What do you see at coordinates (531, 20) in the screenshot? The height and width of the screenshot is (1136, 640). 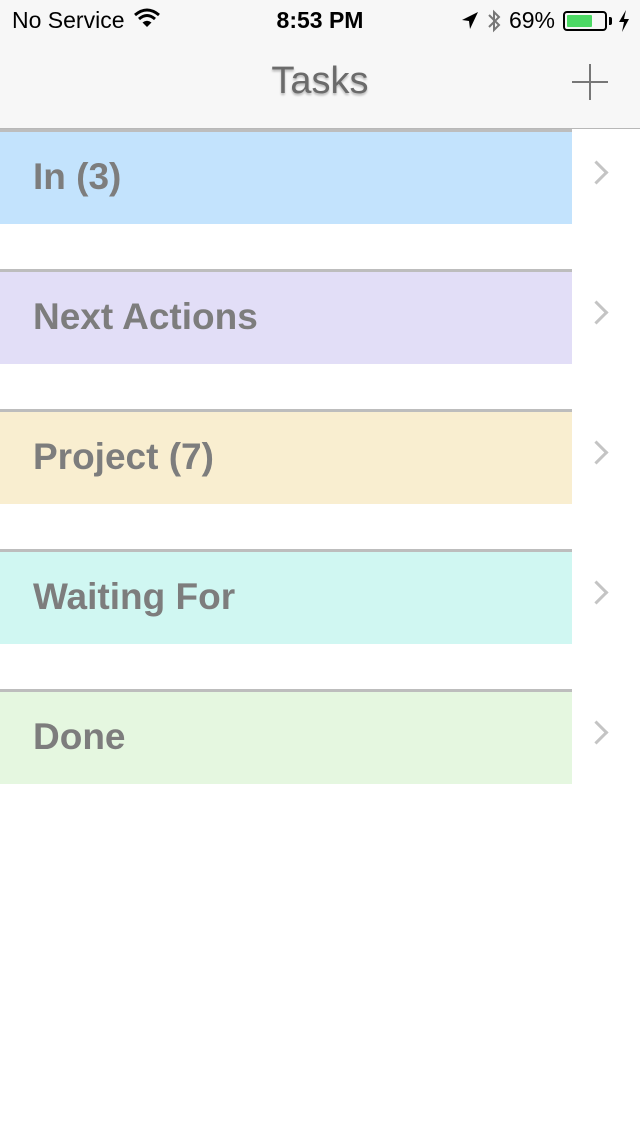 I see `battery-percent: 69%` at bounding box center [531, 20].